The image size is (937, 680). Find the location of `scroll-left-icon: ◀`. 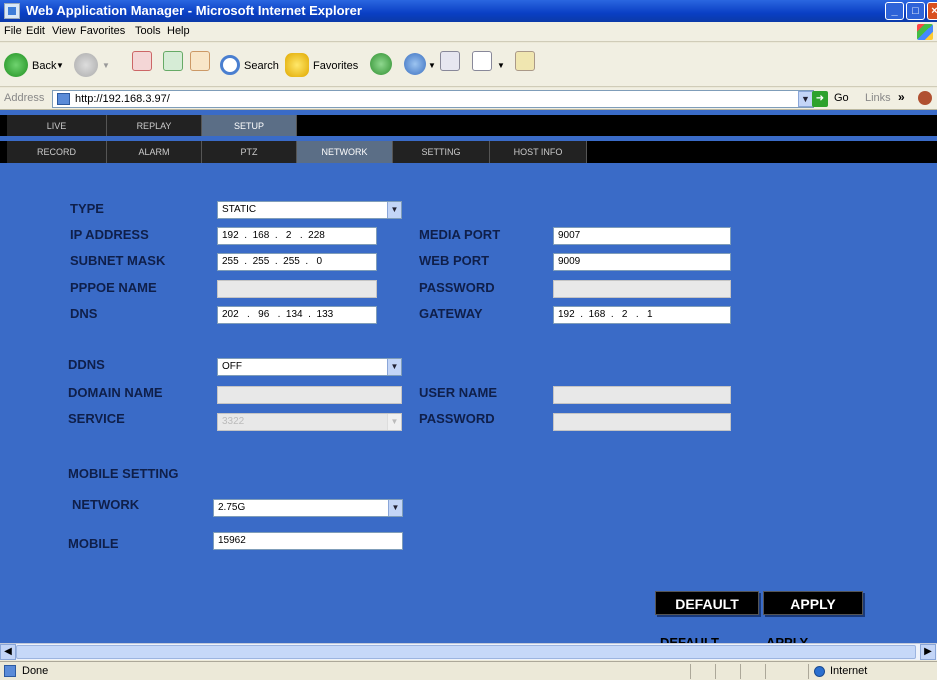

scroll-left-icon: ◀ is located at coordinates (8, 652).